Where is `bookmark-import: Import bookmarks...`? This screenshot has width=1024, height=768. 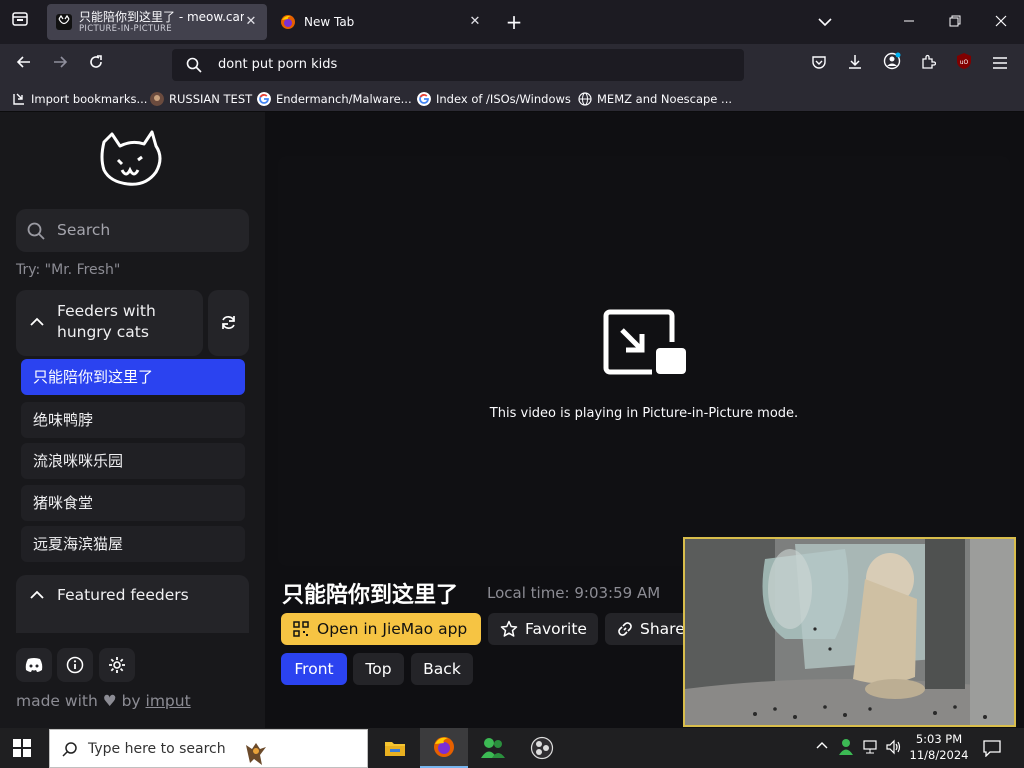
bookmark-import: Import bookmarks... is located at coordinates (79, 99).